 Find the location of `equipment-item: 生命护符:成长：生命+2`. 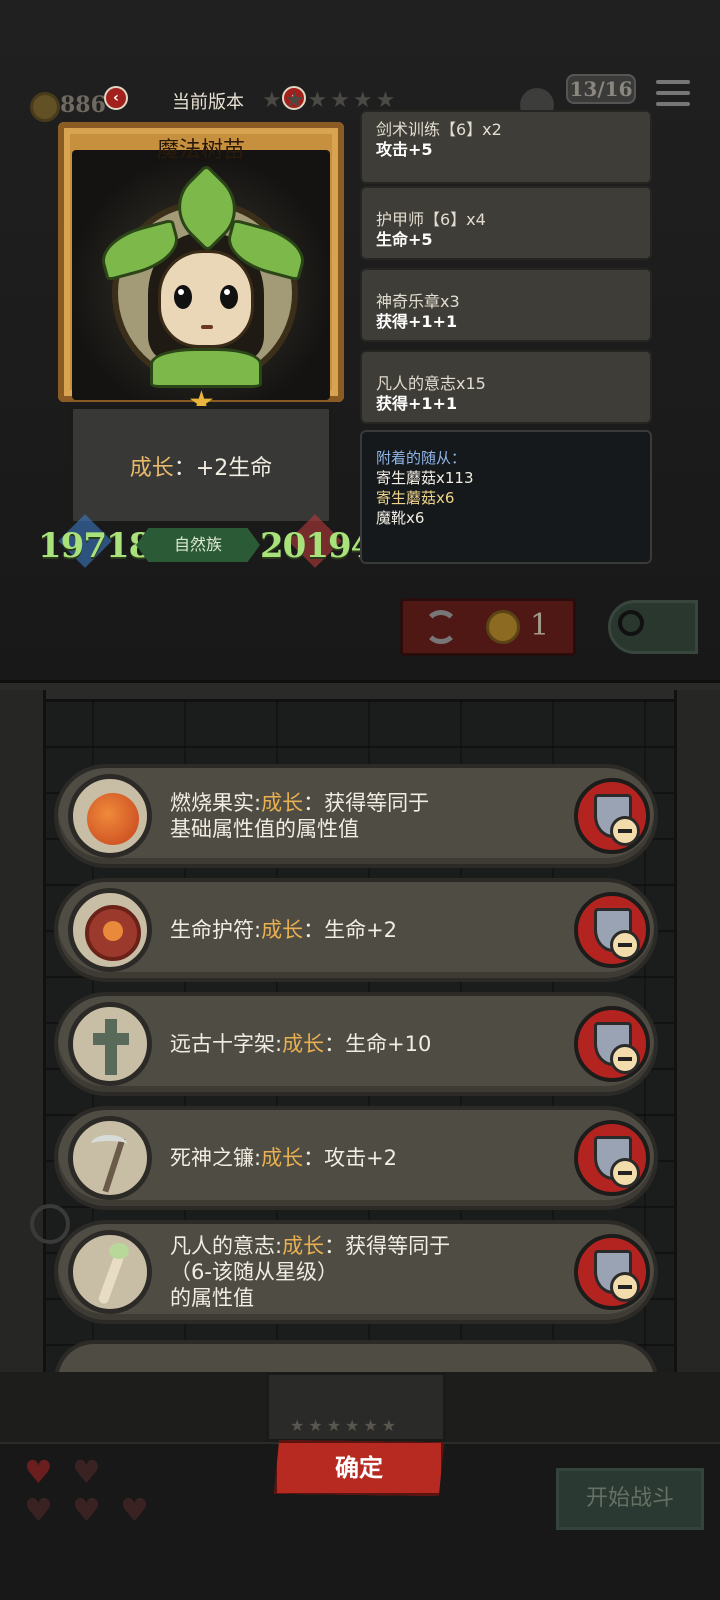

equipment-item: 生命护符:成长：生命+2 is located at coordinates (356, 930).